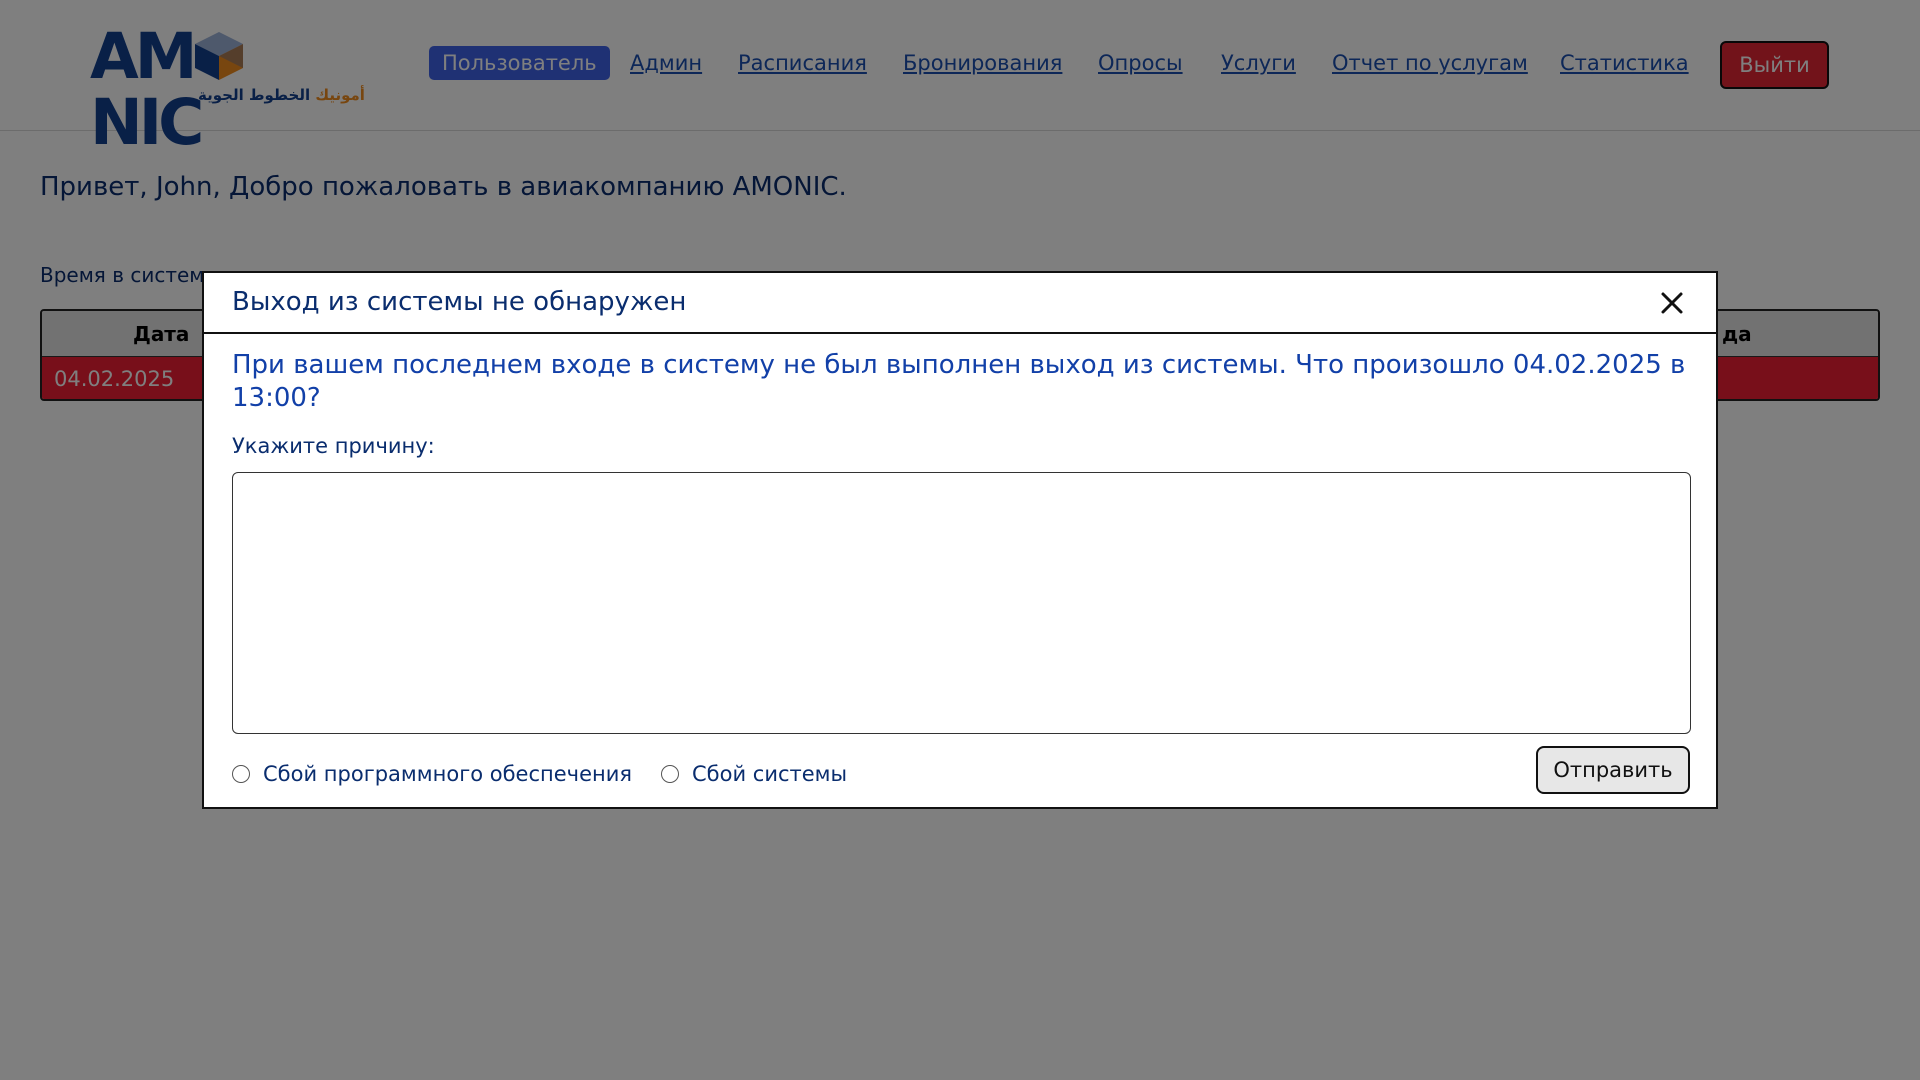 The image size is (1920, 1080). Describe the element at coordinates (770, 774) in the screenshot. I see `radio-label-system-failure: Сбой системы` at that location.